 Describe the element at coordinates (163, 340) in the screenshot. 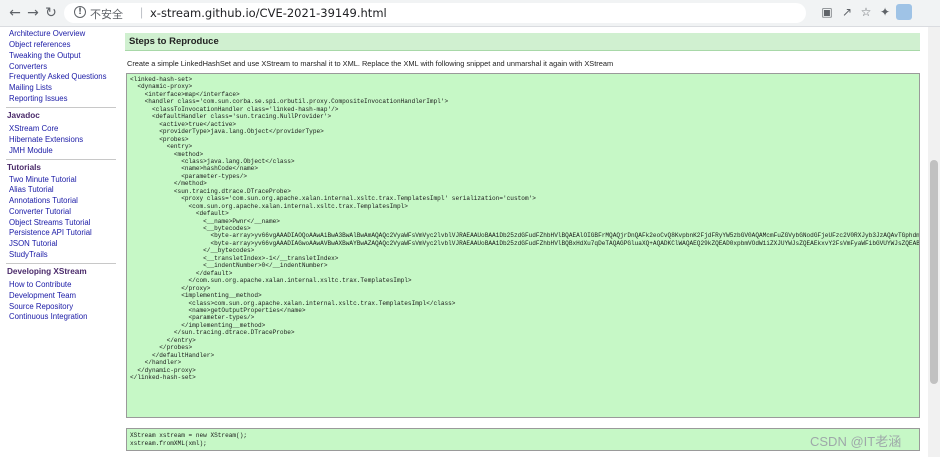

I see `code-line: </entry>` at that location.